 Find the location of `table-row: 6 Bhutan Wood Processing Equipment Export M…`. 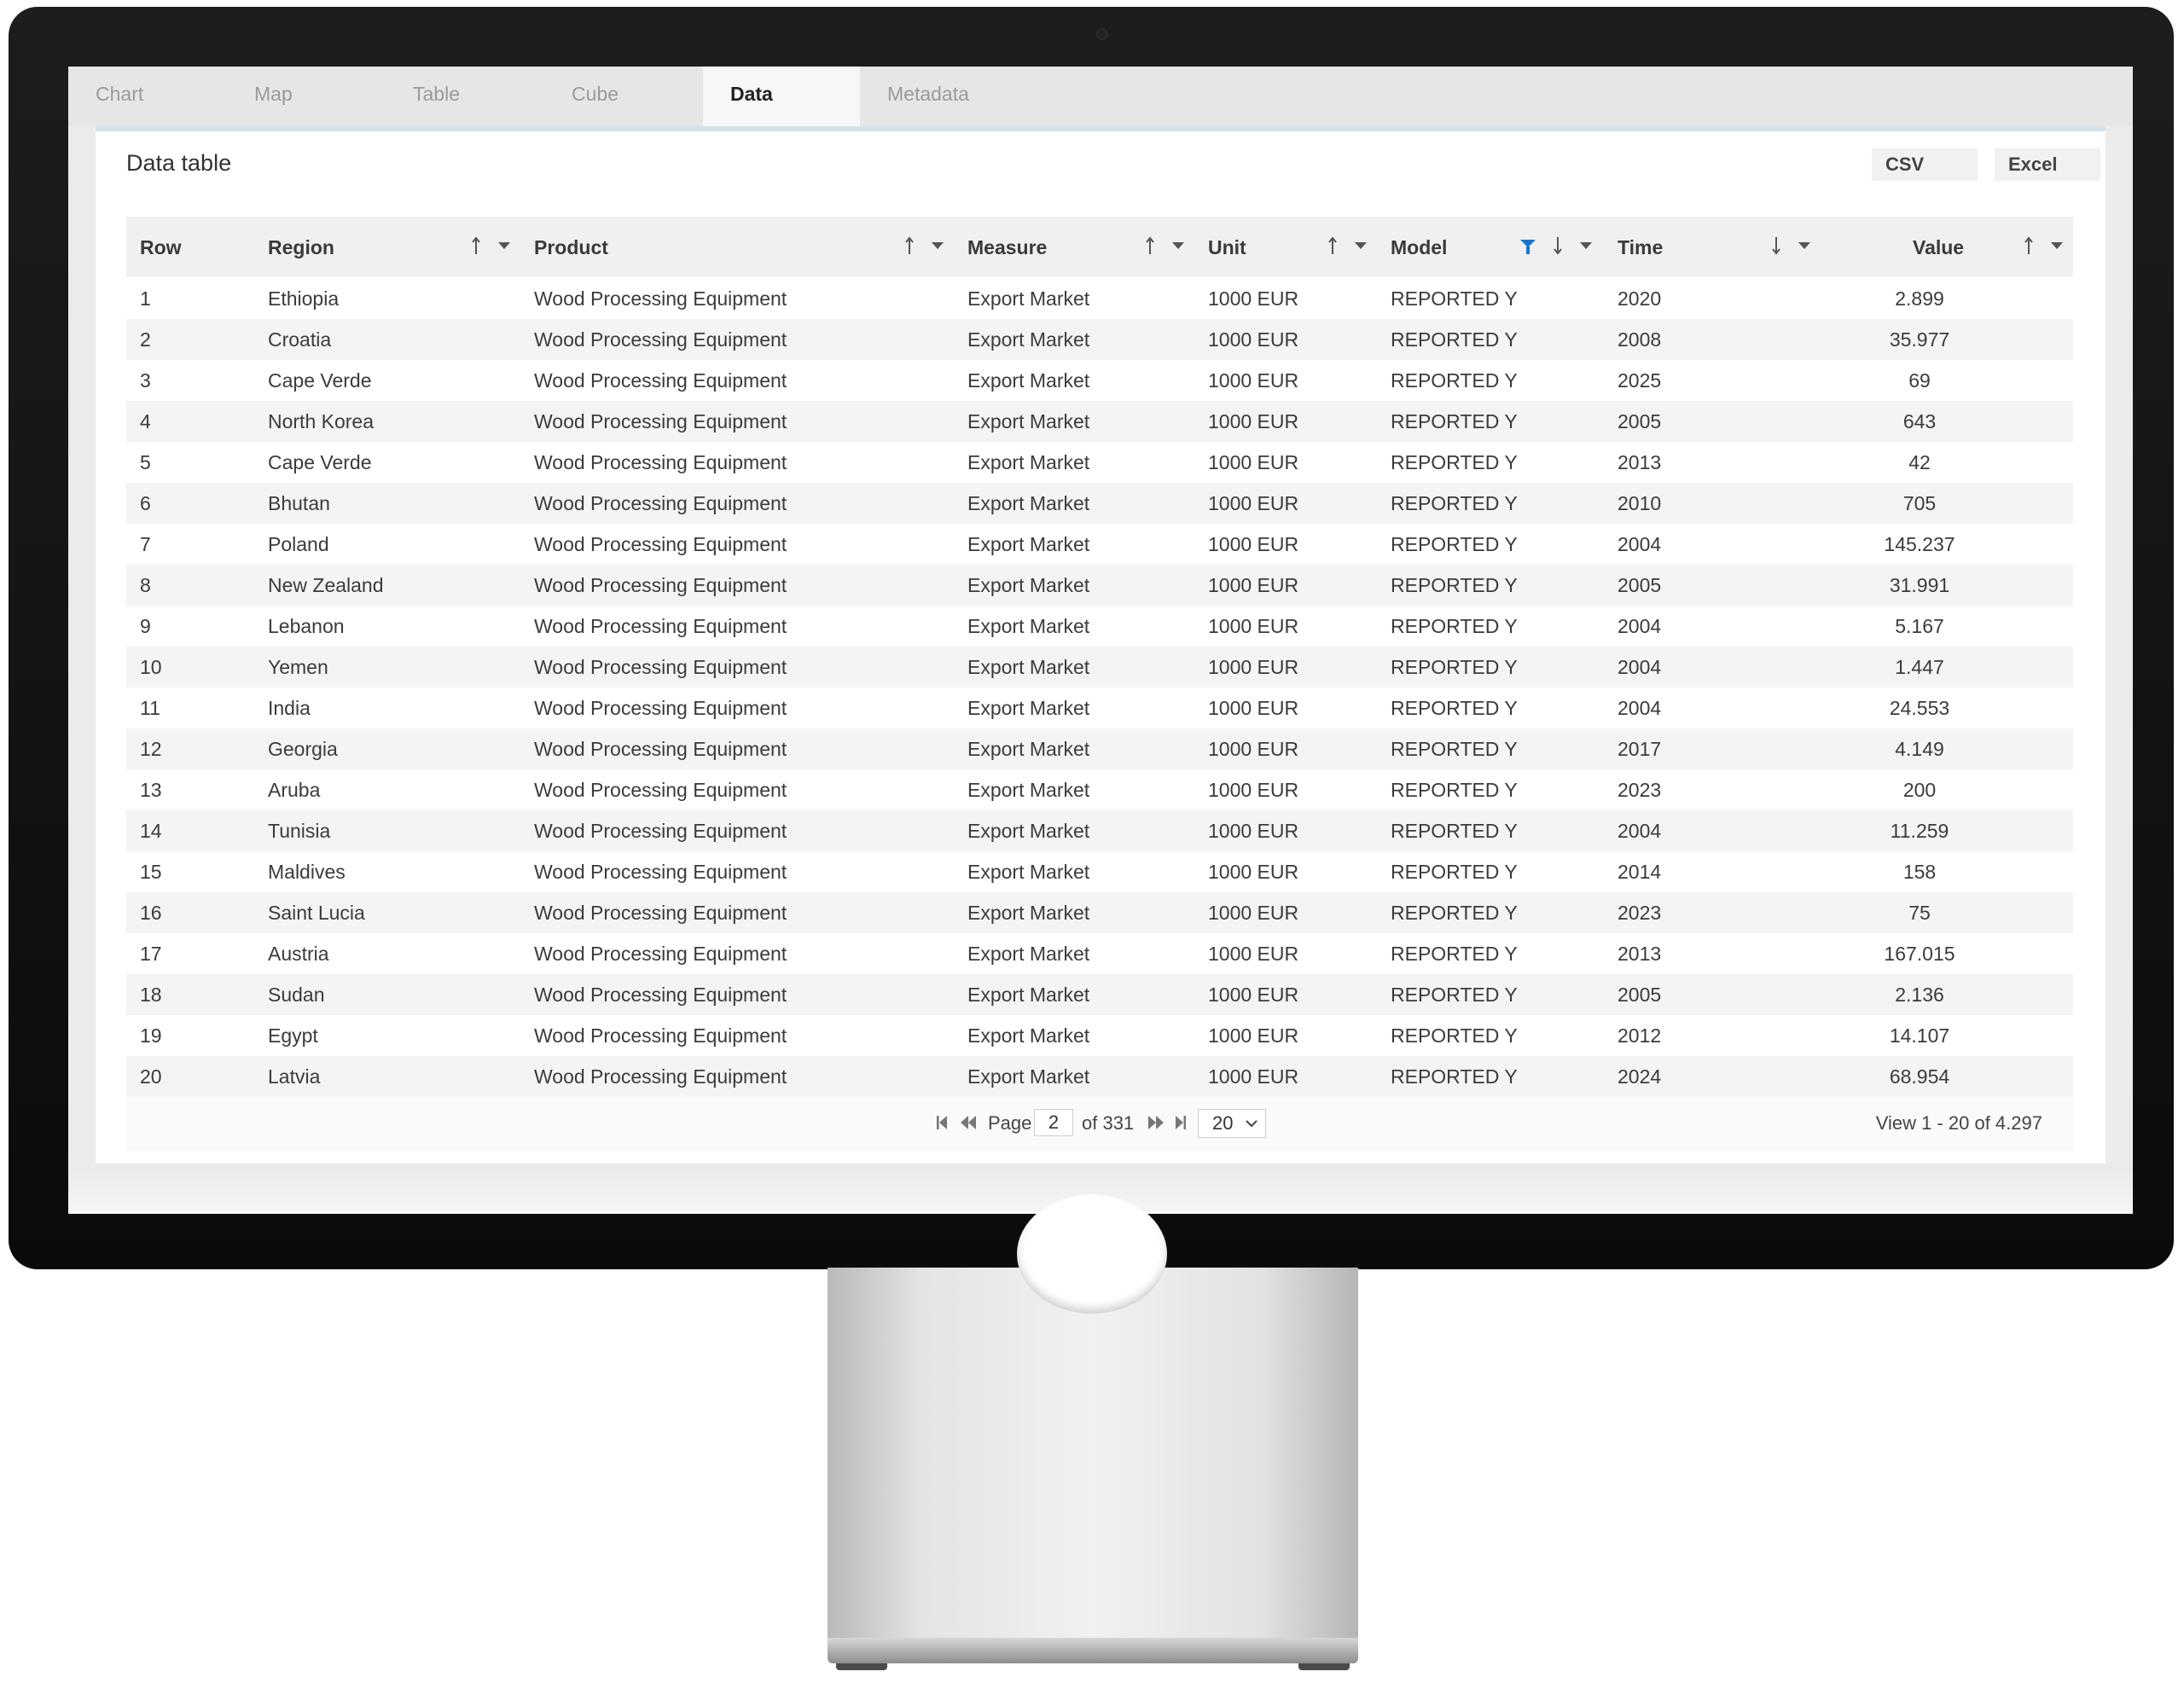

table-row: 6 Bhutan Wood Processing Equipment Export M… is located at coordinates (1099, 503).